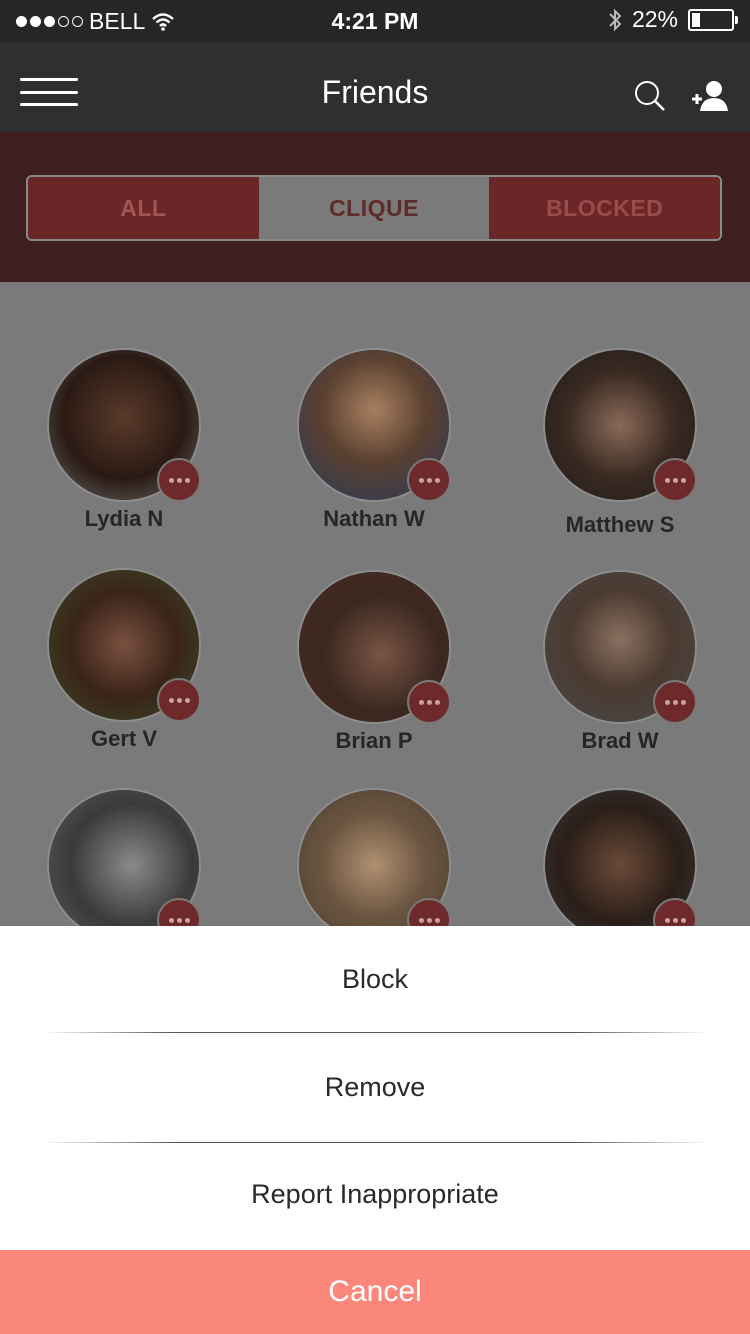 This screenshot has height=1334, width=750. I want to click on friend-card: Nathan W, so click(374, 441).